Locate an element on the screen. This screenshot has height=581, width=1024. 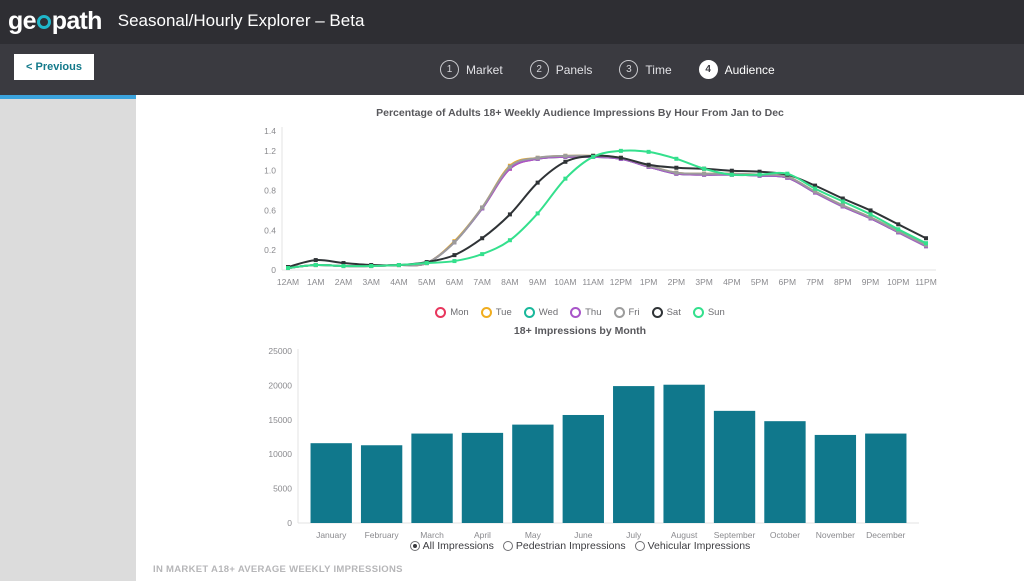
legend-label: Fri is located at coordinates (634, 312).